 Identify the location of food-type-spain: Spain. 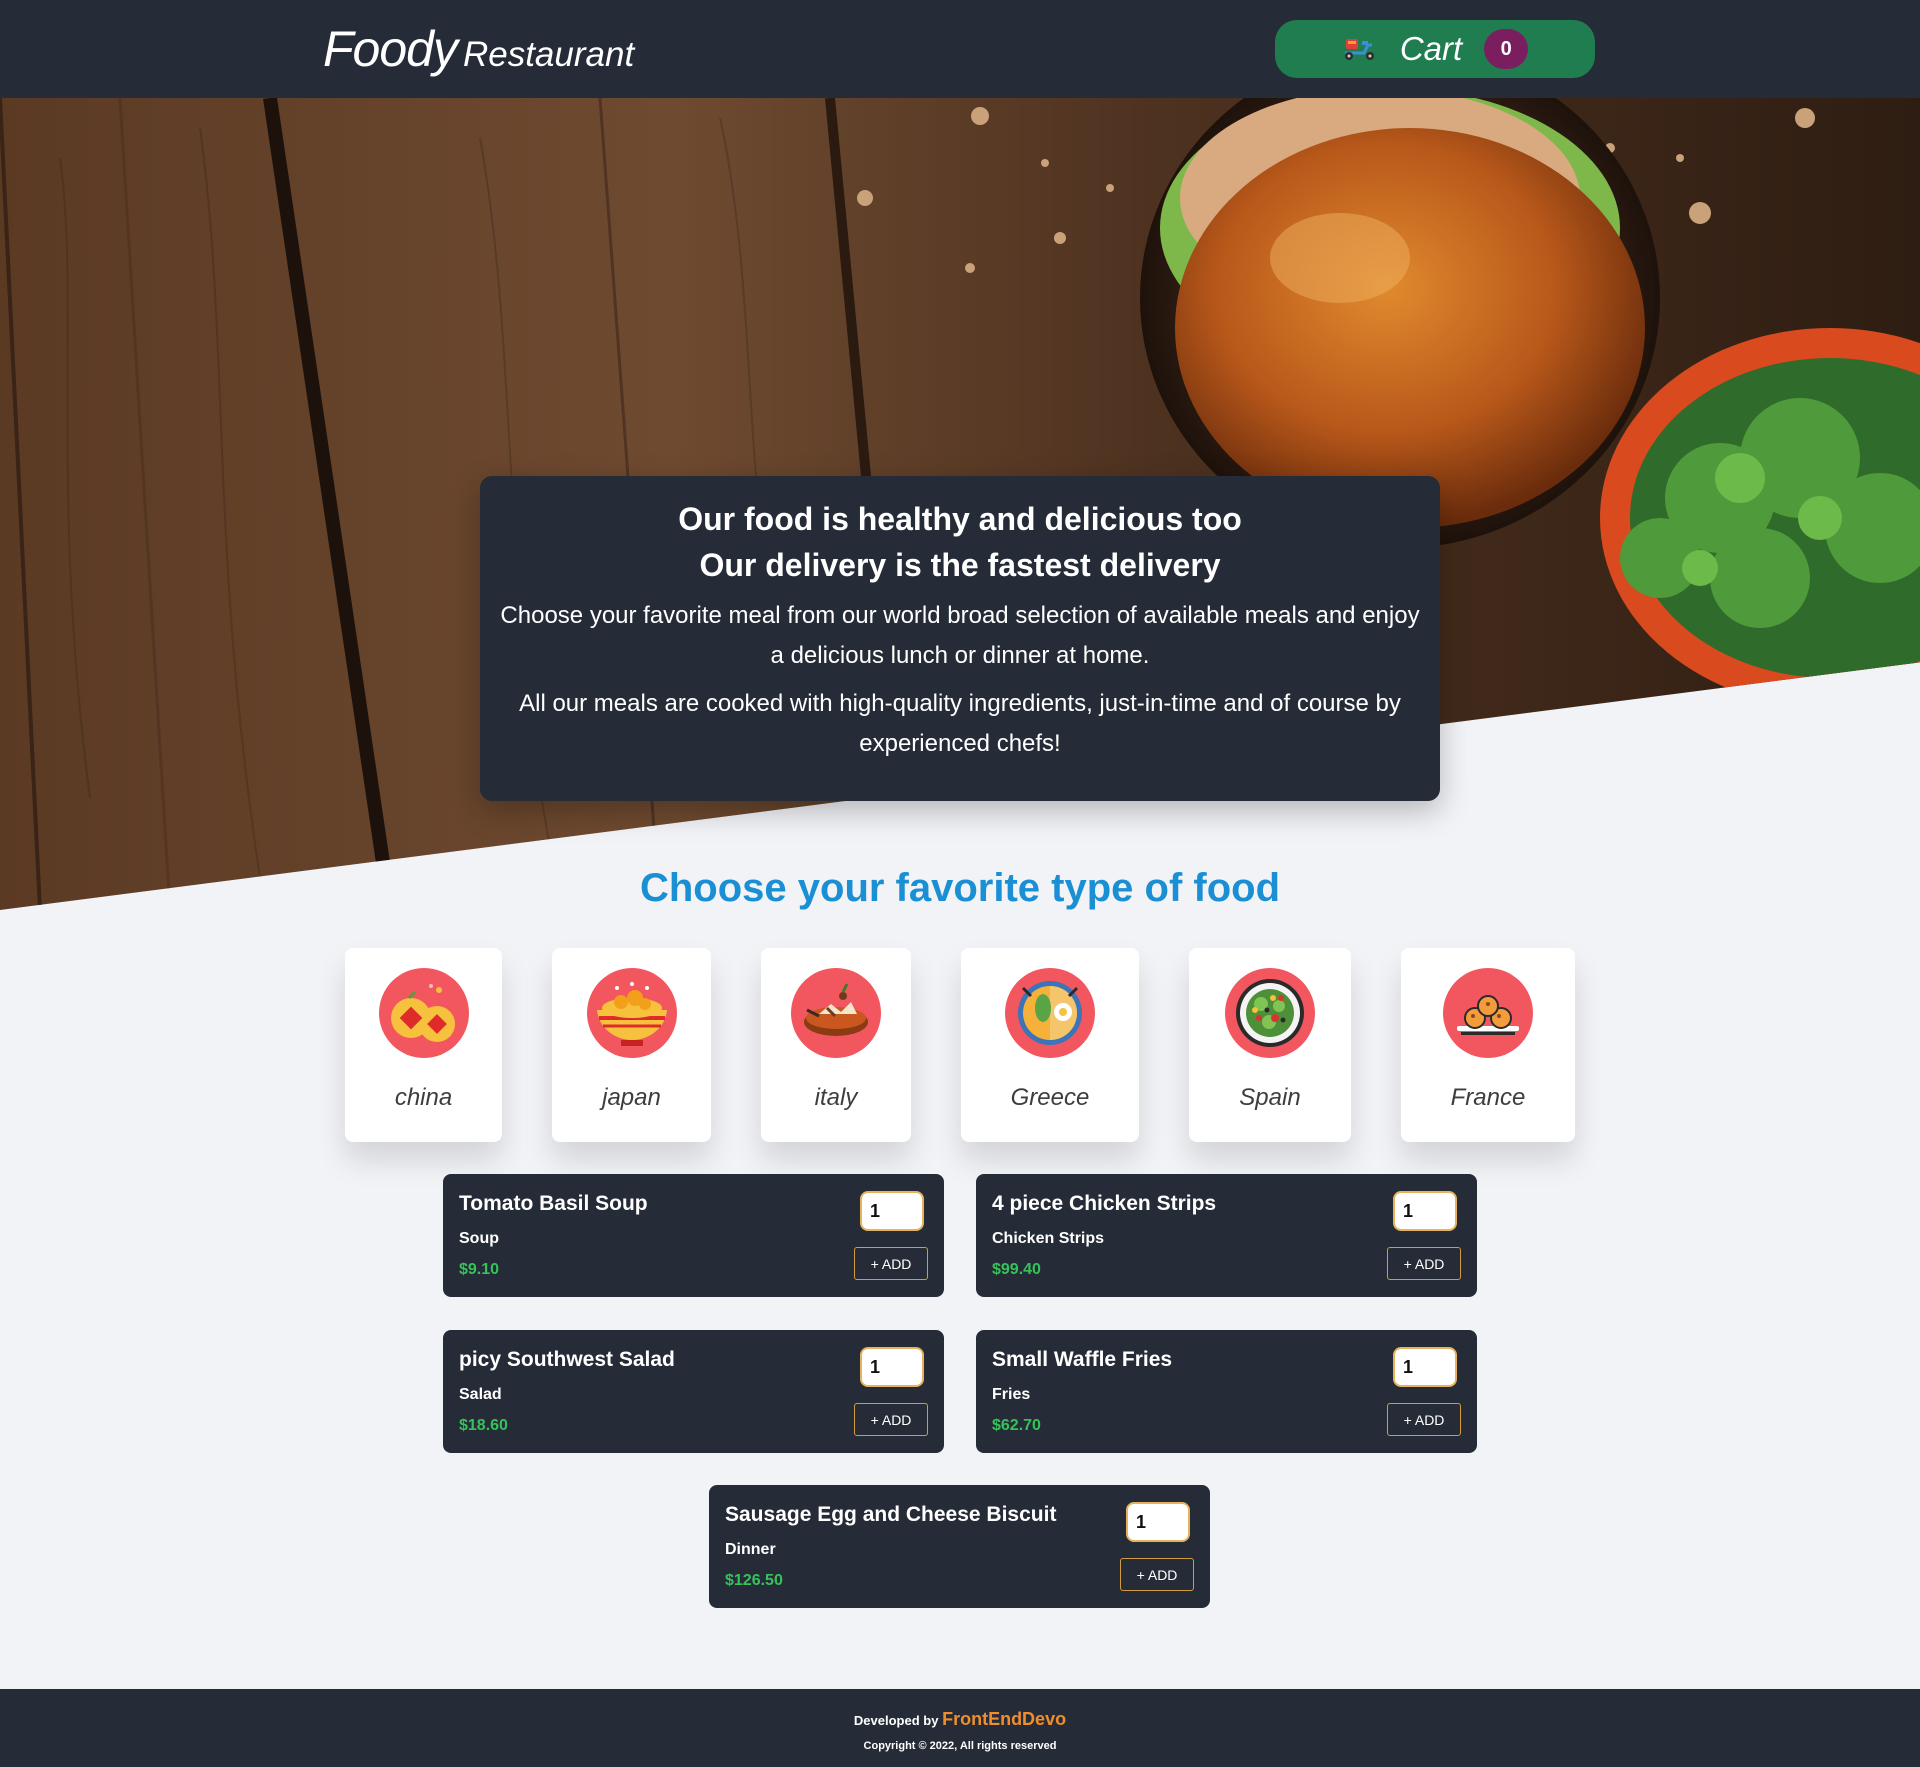
(1270, 1045).